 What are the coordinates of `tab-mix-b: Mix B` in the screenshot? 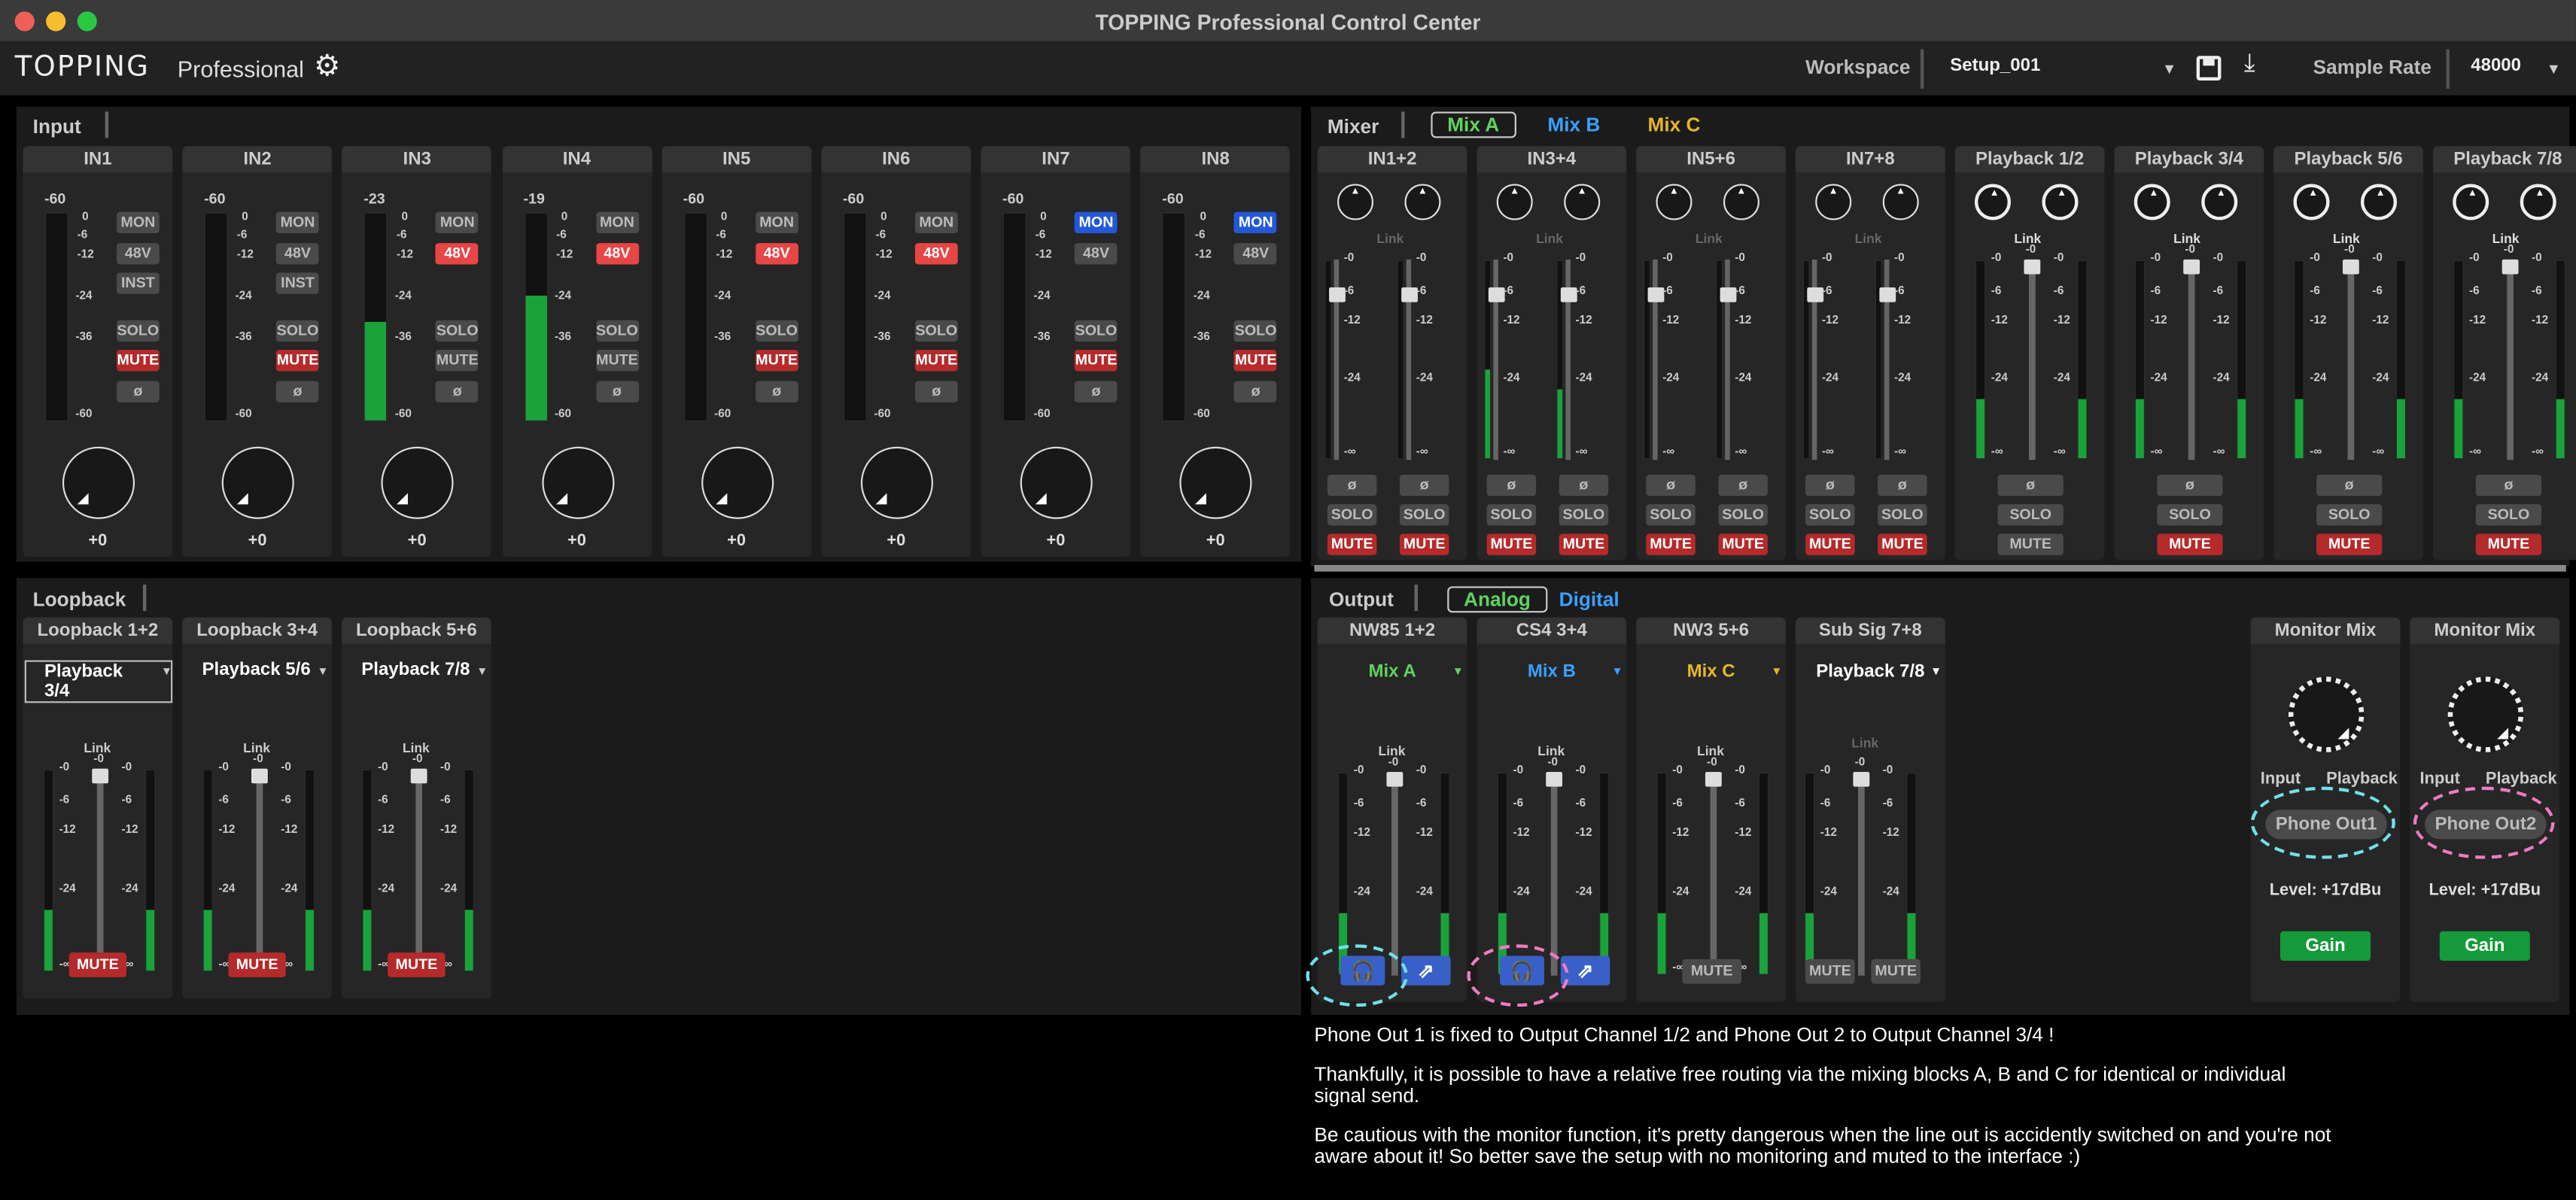 It's located at (1574, 126).